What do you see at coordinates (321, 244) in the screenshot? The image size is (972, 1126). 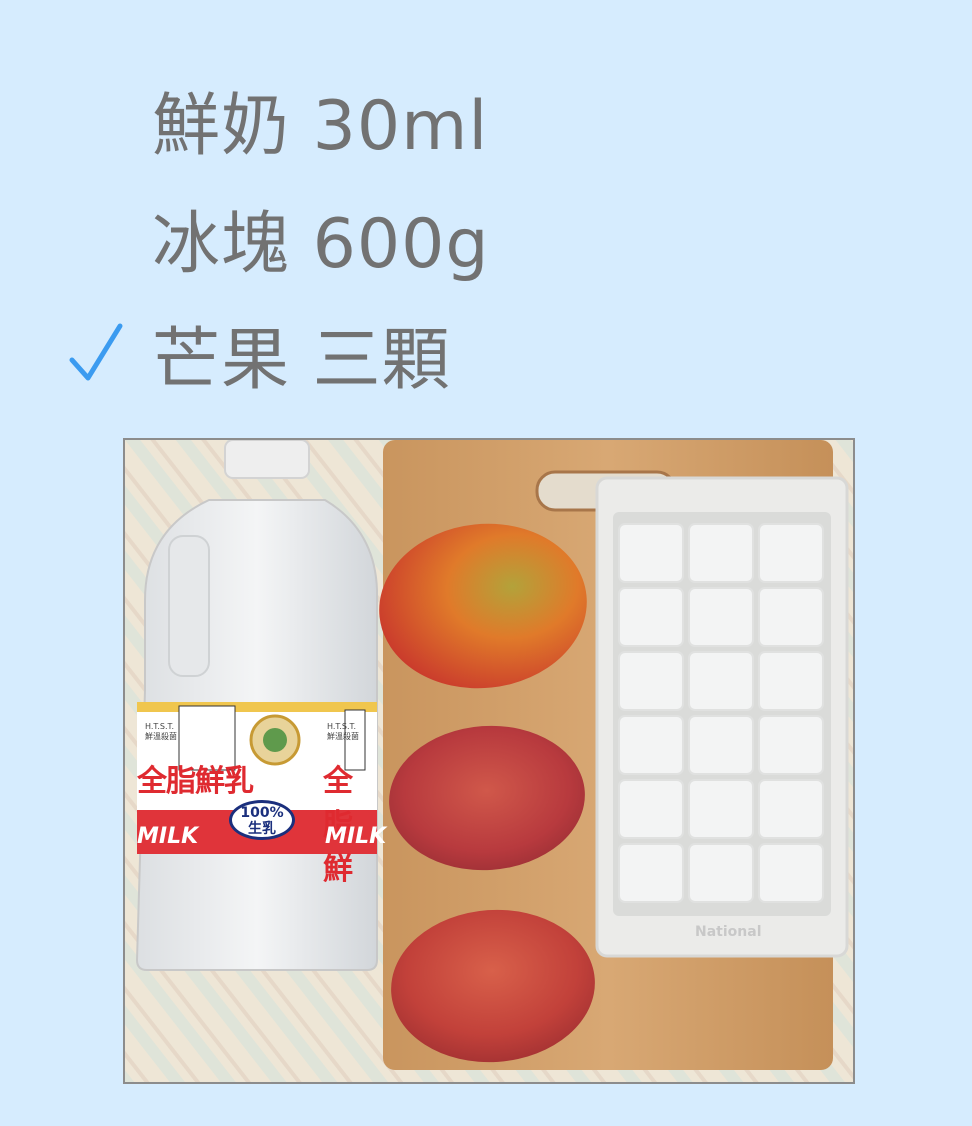 I see `checklist-item-label: 冰塊 600g` at bounding box center [321, 244].